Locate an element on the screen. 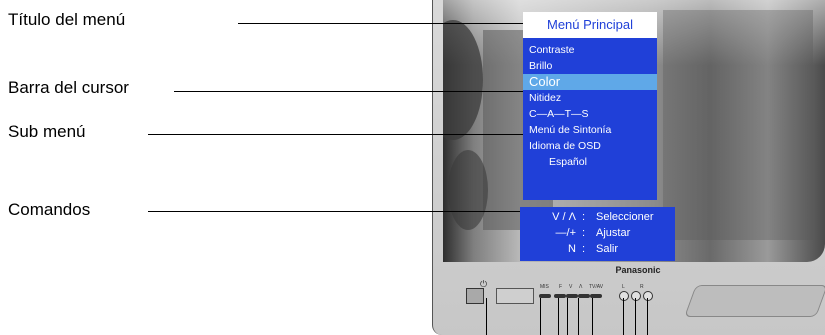 Image resolution: width=825 pixels, height=335 pixels. command-action: Seleccioner is located at coordinates (625, 217).